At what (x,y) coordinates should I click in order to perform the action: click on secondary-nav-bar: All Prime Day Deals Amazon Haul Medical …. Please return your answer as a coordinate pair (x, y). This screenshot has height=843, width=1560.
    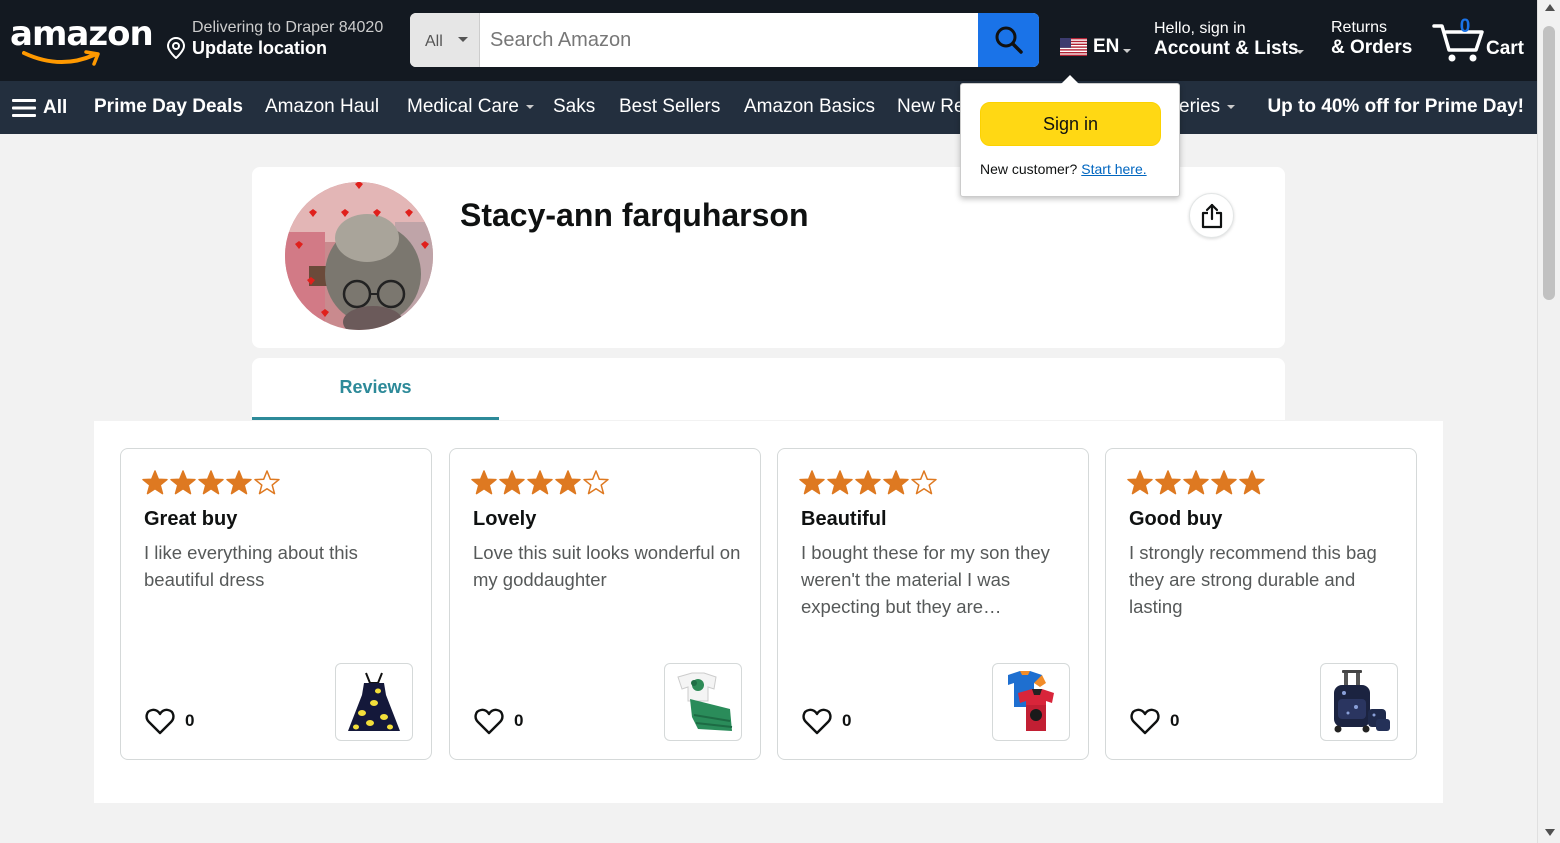
    Looking at the image, I should click on (768, 107).